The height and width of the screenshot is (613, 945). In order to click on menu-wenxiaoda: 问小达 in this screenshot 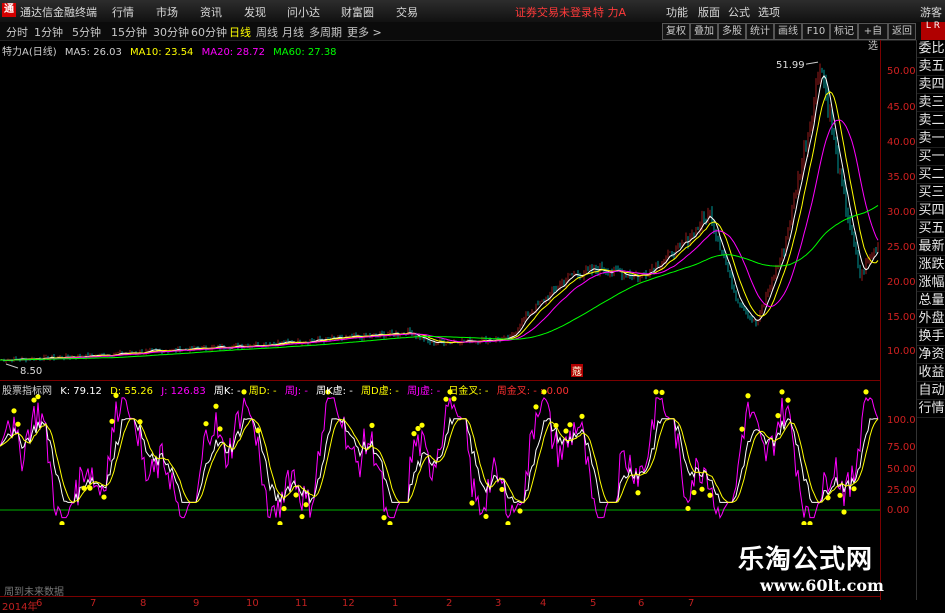, I will do `click(303, 12)`.